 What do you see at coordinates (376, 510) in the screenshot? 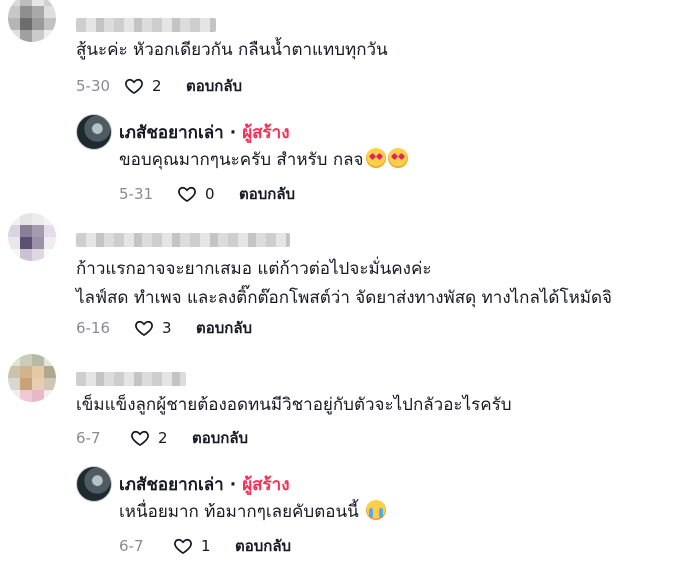
I see `loudly-crying-face-icon` at bounding box center [376, 510].